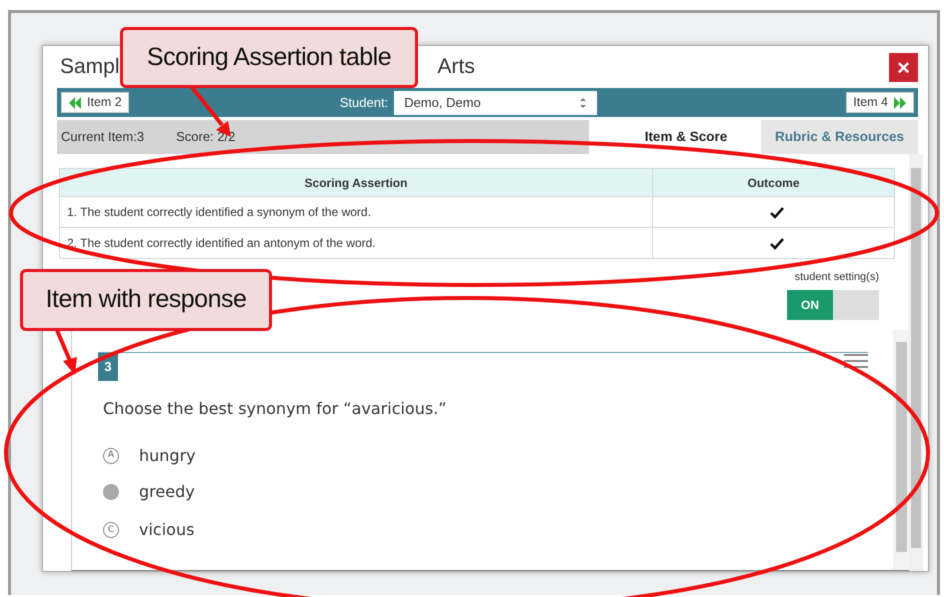 This screenshot has width=944, height=597. I want to click on answer-option: C vicious, so click(148, 530).